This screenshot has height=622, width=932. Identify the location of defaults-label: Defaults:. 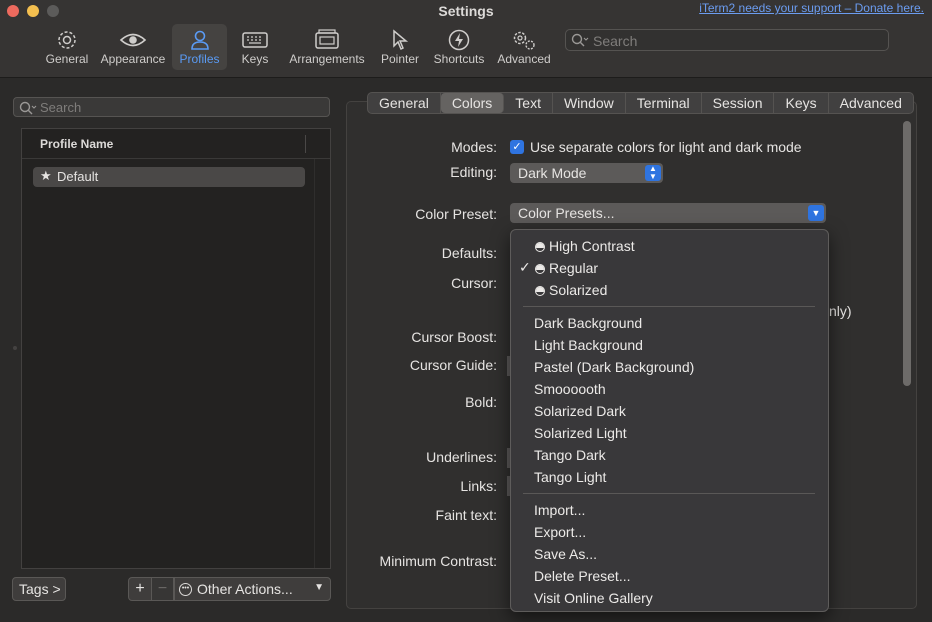
(469, 253).